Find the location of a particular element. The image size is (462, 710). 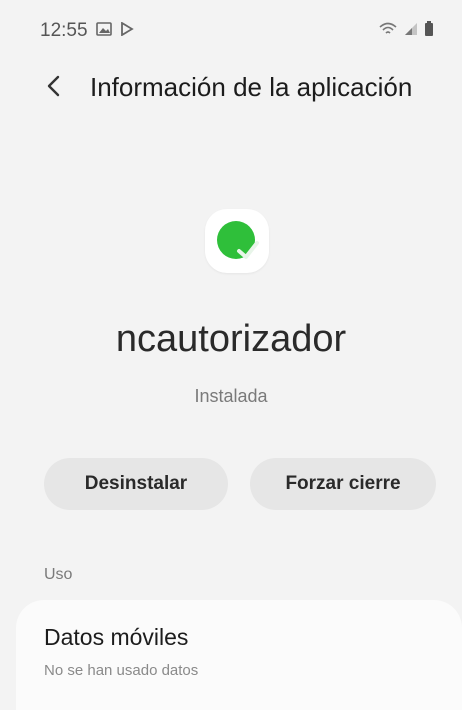

green-check-icon is located at coordinates (237, 249).